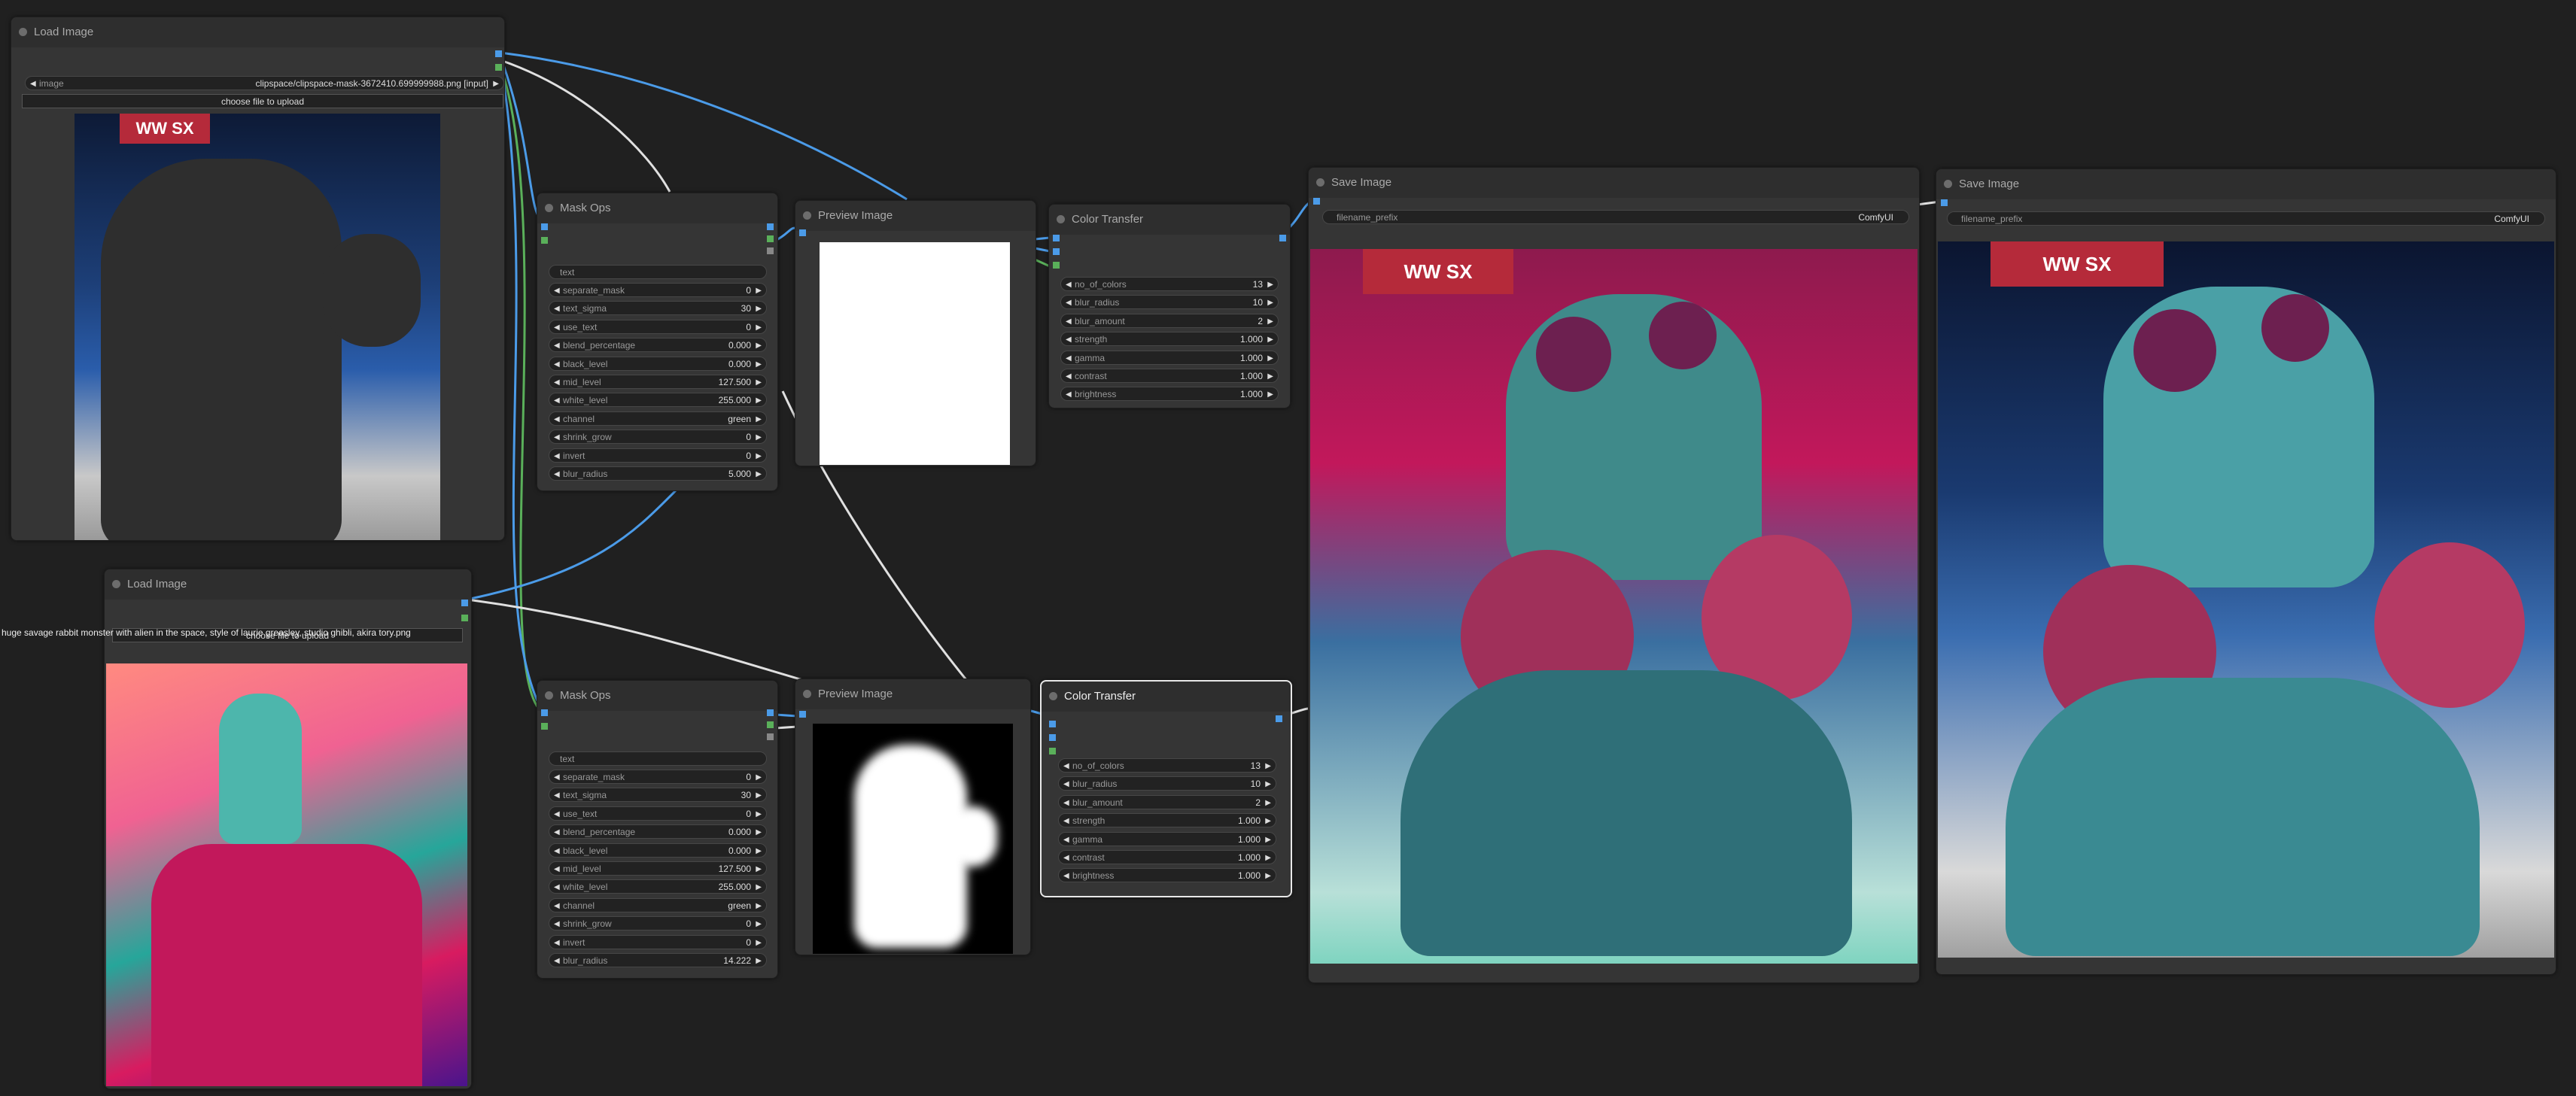 Image resolution: width=2576 pixels, height=1096 pixels. Describe the element at coordinates (658, 795) in the screenshot. I see `number-widget-text-sigma: ◀ text_sigma 30 ▶` at that location.